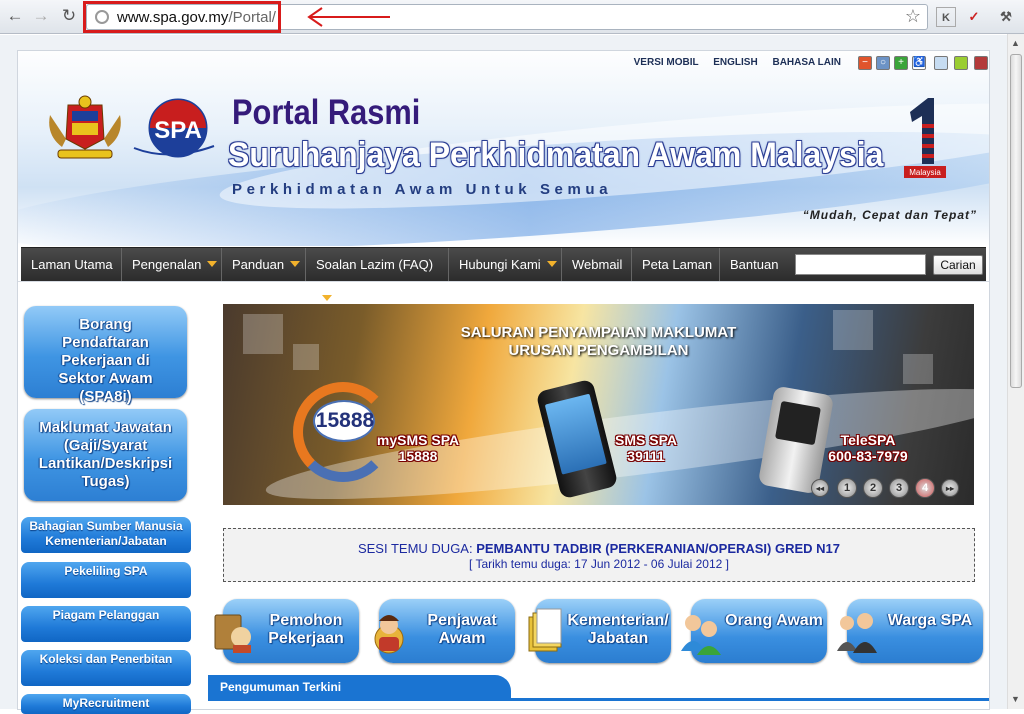 Image resolution: width=1024 pixels, height=714 pixels. Describe the element at coordinates (1006, 17) in the screenshot. I see `wrench-icon: ⚒` at that location.